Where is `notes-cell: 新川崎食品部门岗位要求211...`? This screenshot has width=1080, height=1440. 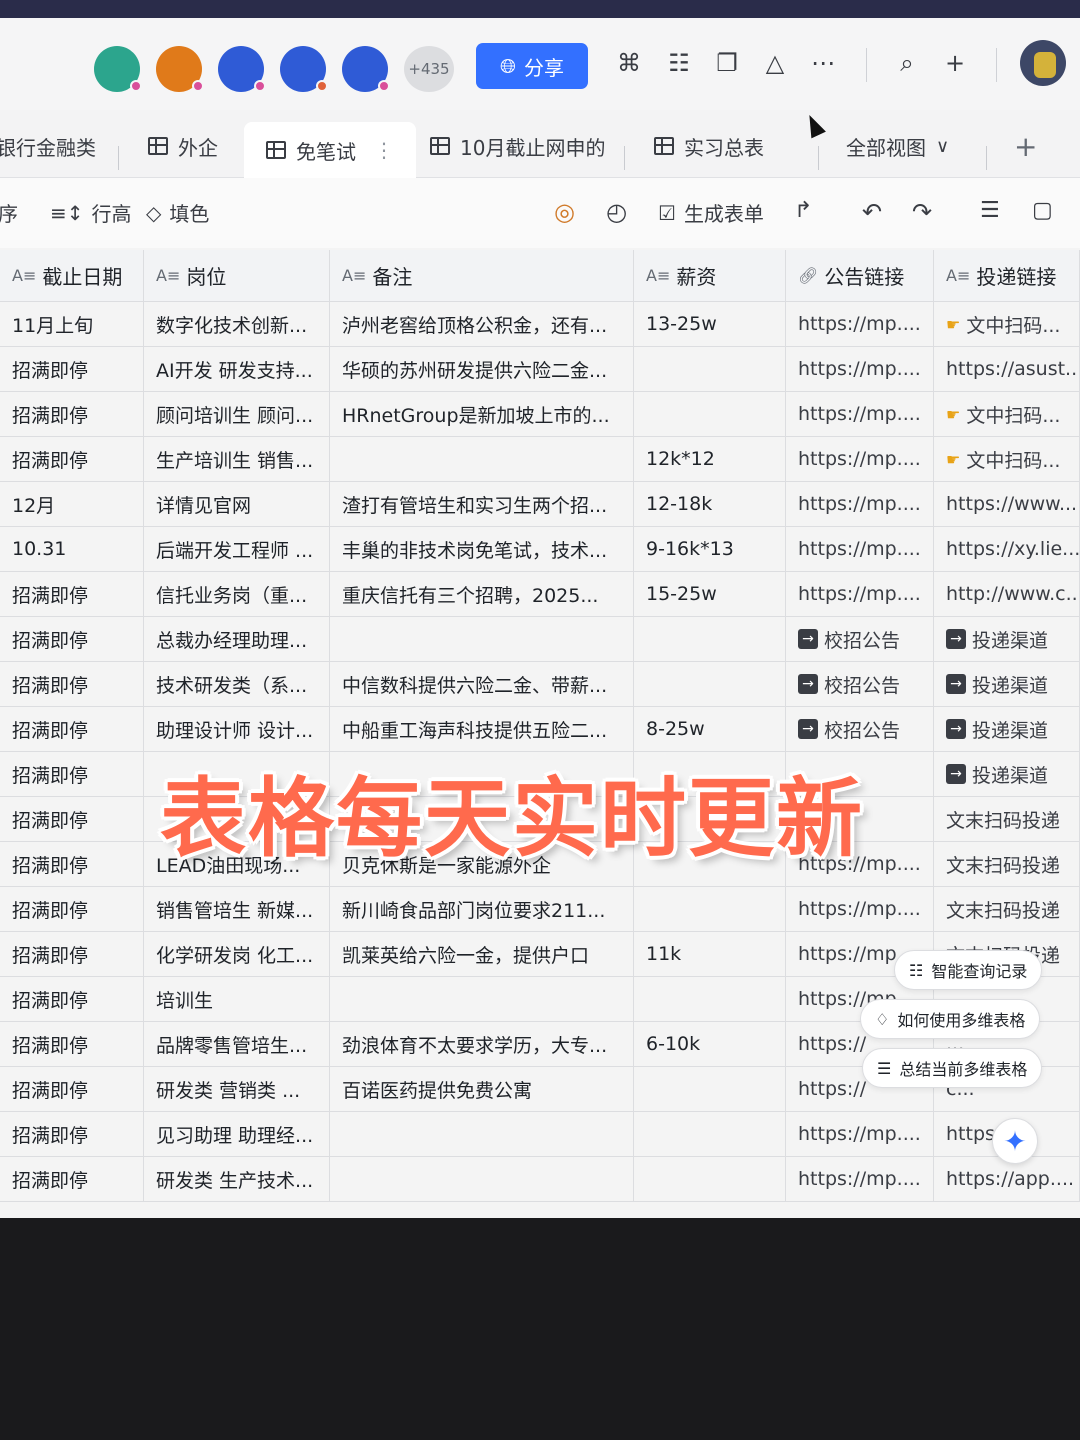
notes-cell: 新川崎食品部门岗位要求211... is located at coordinates (482, 909).